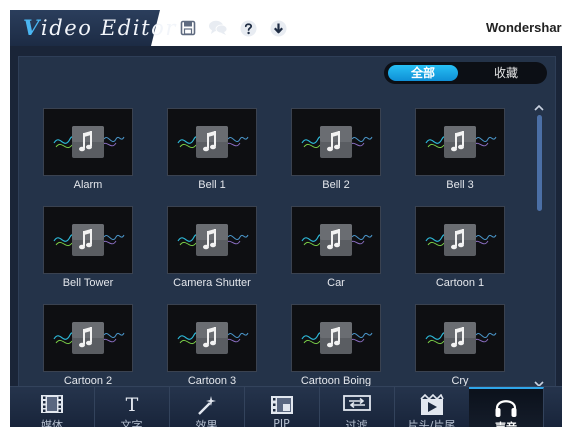 This screenshot has height=427, width=562. I want to click on transition-icon, so click(356, 405).